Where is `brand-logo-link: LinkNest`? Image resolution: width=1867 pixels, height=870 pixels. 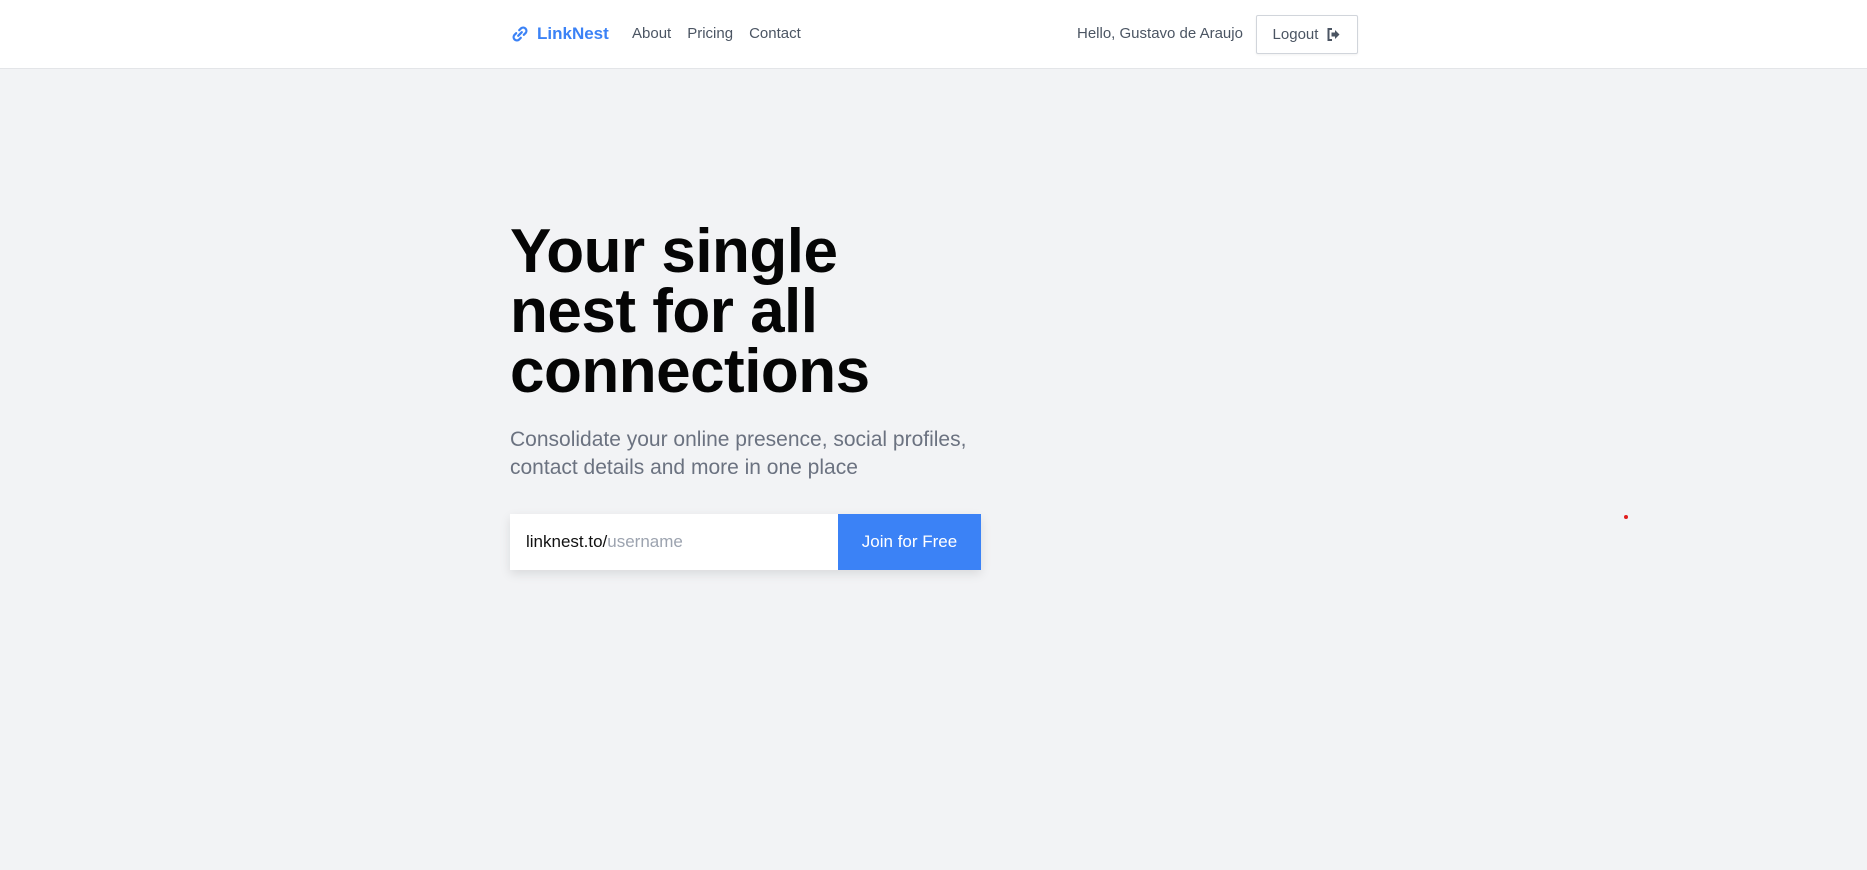
brand-logo-link: LinkNest is located at coordinates (559, 34).